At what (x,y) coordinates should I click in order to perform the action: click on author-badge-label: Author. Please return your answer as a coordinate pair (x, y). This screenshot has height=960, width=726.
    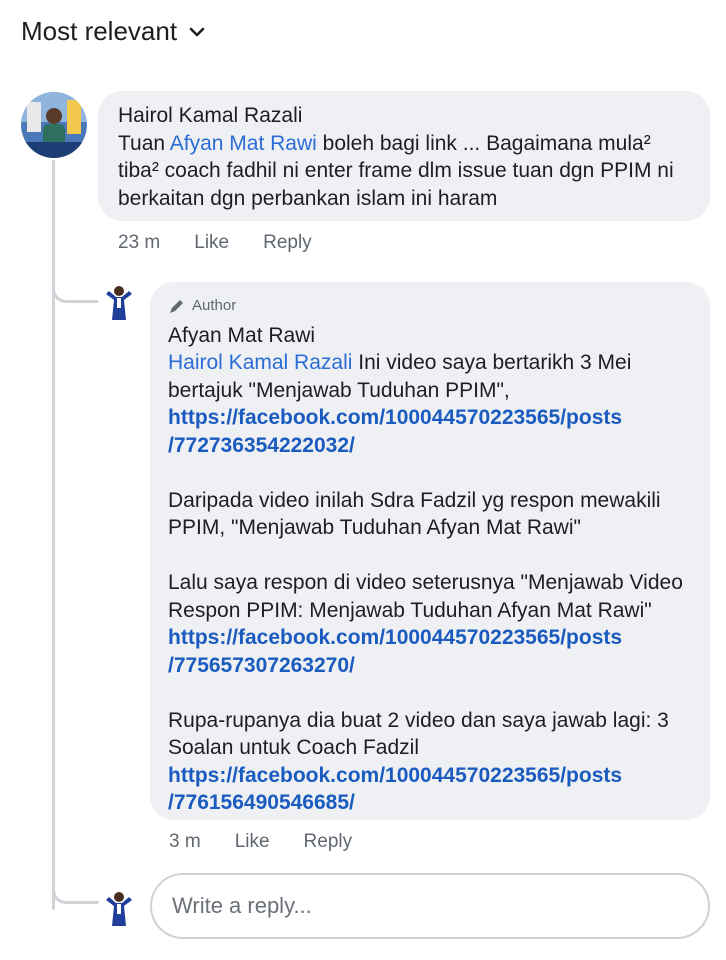
    Looking at the image, I should click on (214, 305).